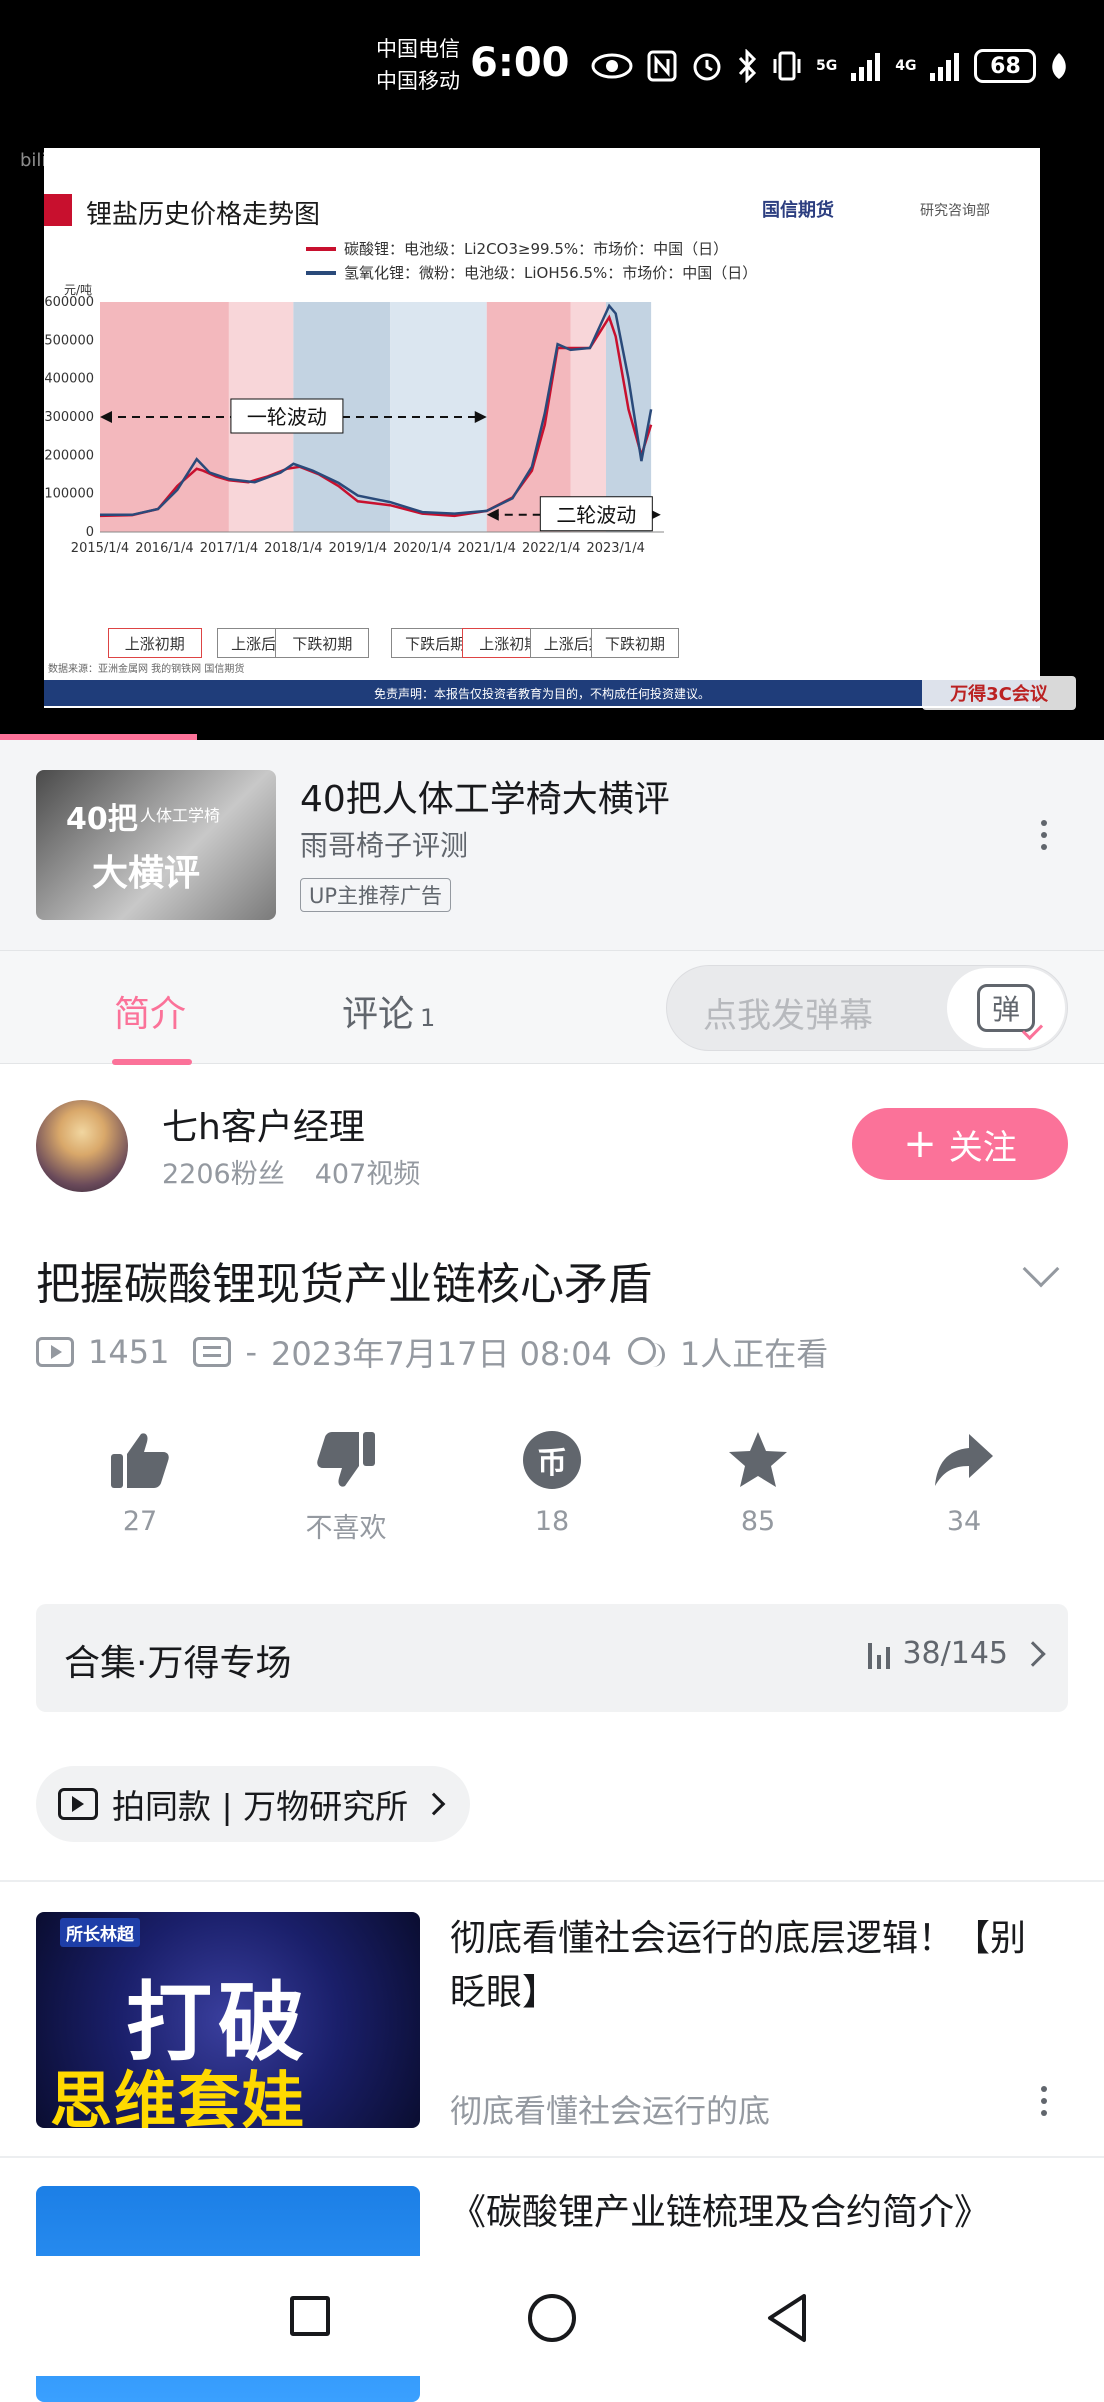 The height and width of the screenshot is (2402, 1104). Describe the element at coordinates (552, 1521) in the screenshot. I see `coin-count: 18` at that location.